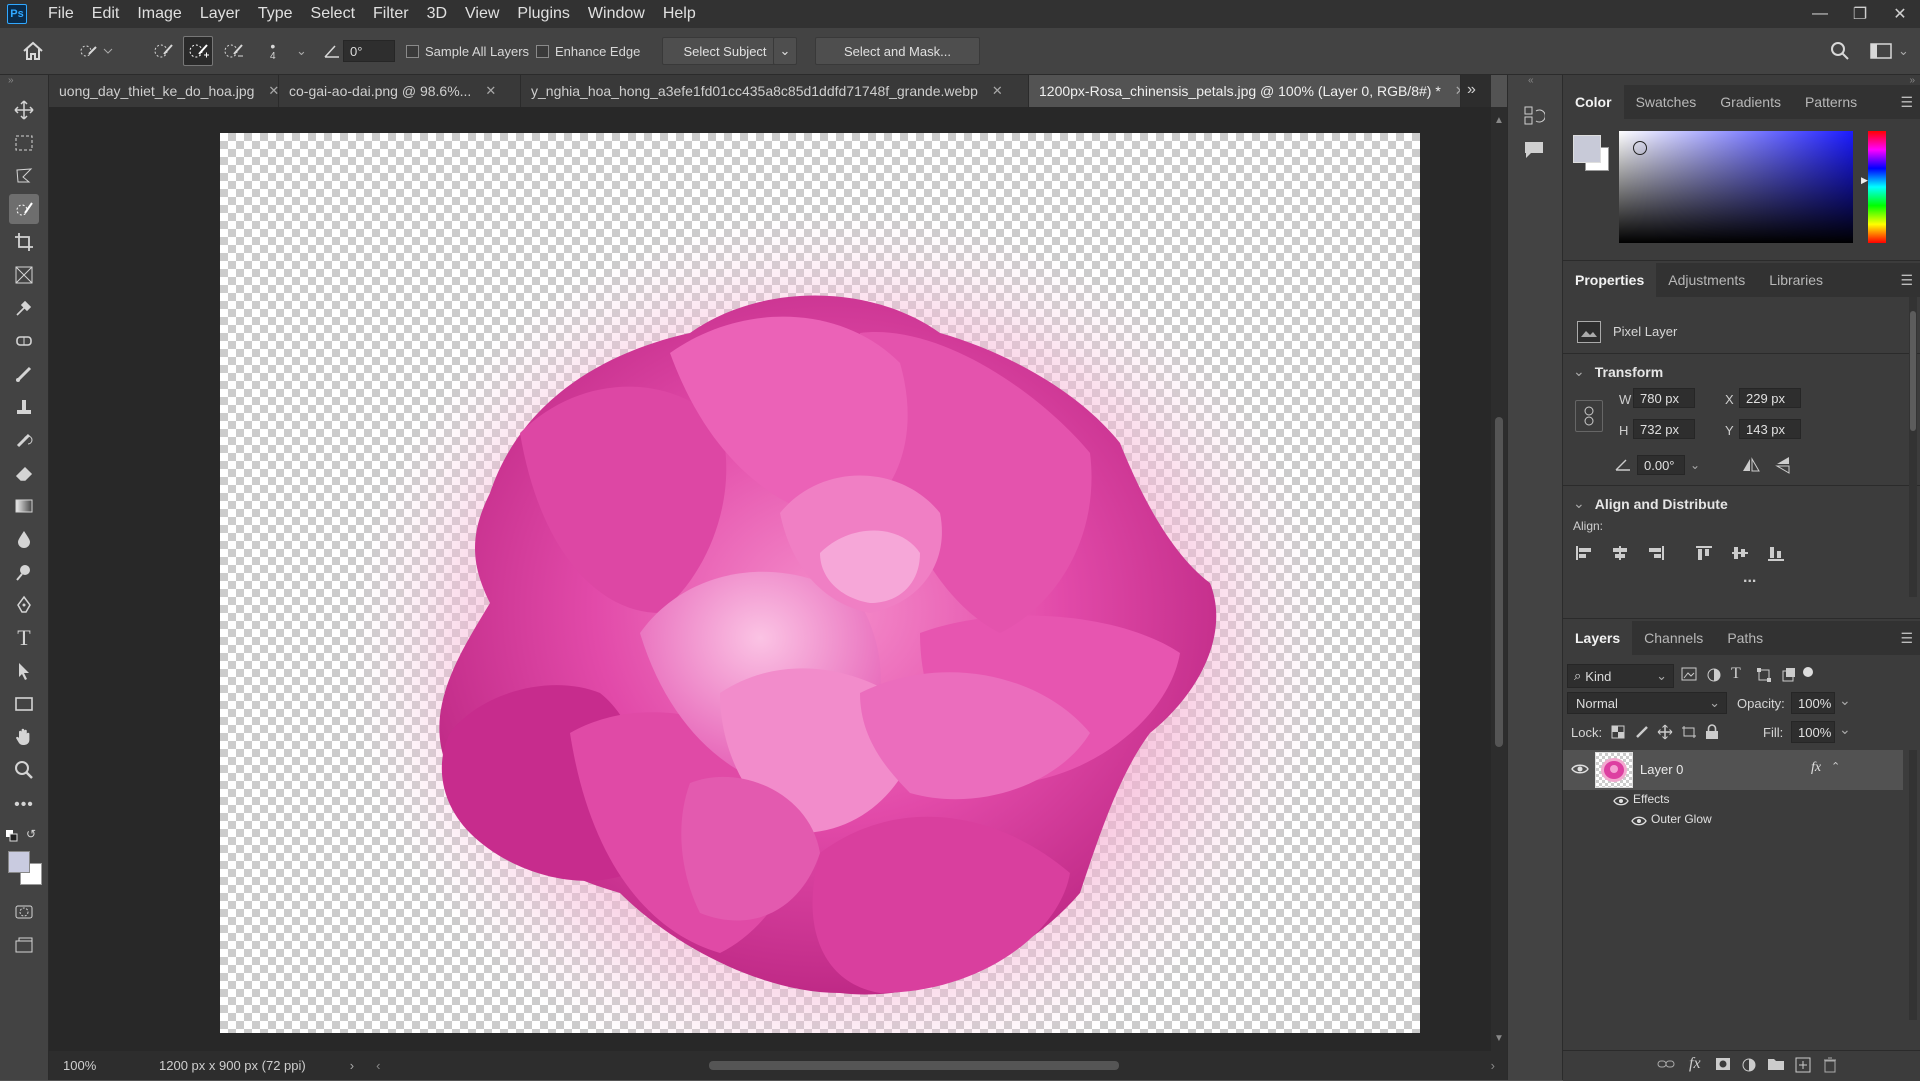  I want to click on screen-mode-icon, so click(24, 946).